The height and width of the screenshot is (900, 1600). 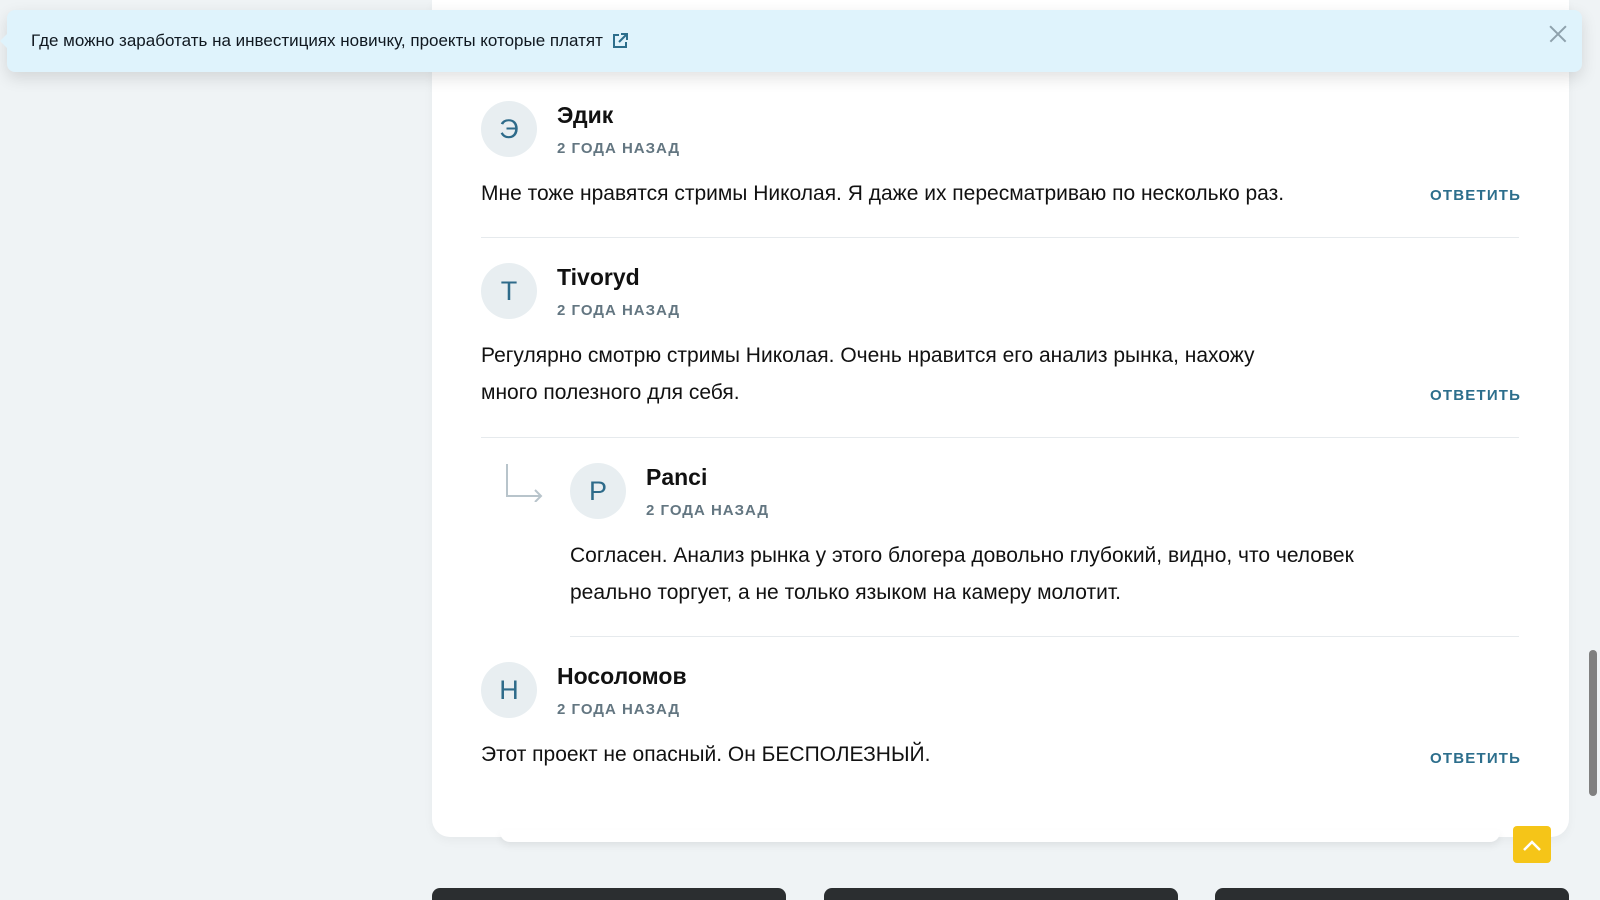 I want to click on scroll-top-button, so click(x=1532, y=844).